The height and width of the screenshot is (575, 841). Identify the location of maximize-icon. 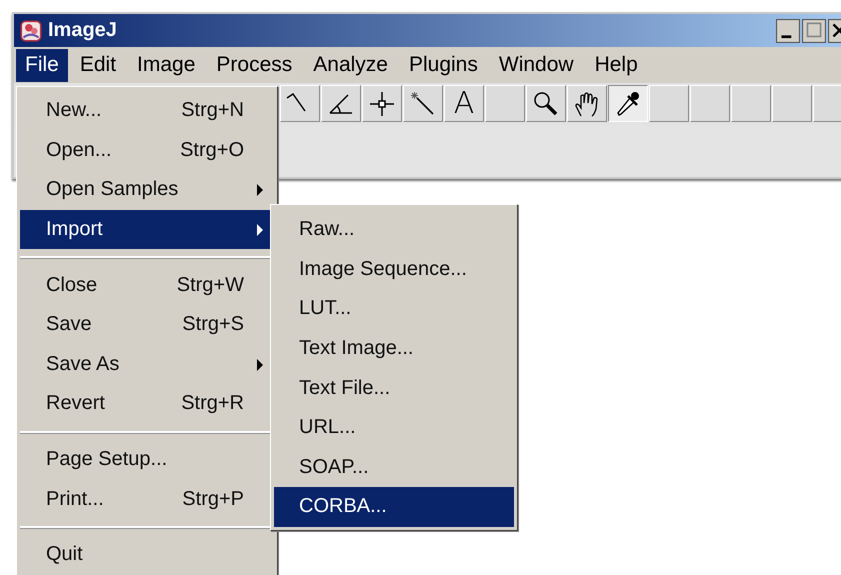
(814, 30).